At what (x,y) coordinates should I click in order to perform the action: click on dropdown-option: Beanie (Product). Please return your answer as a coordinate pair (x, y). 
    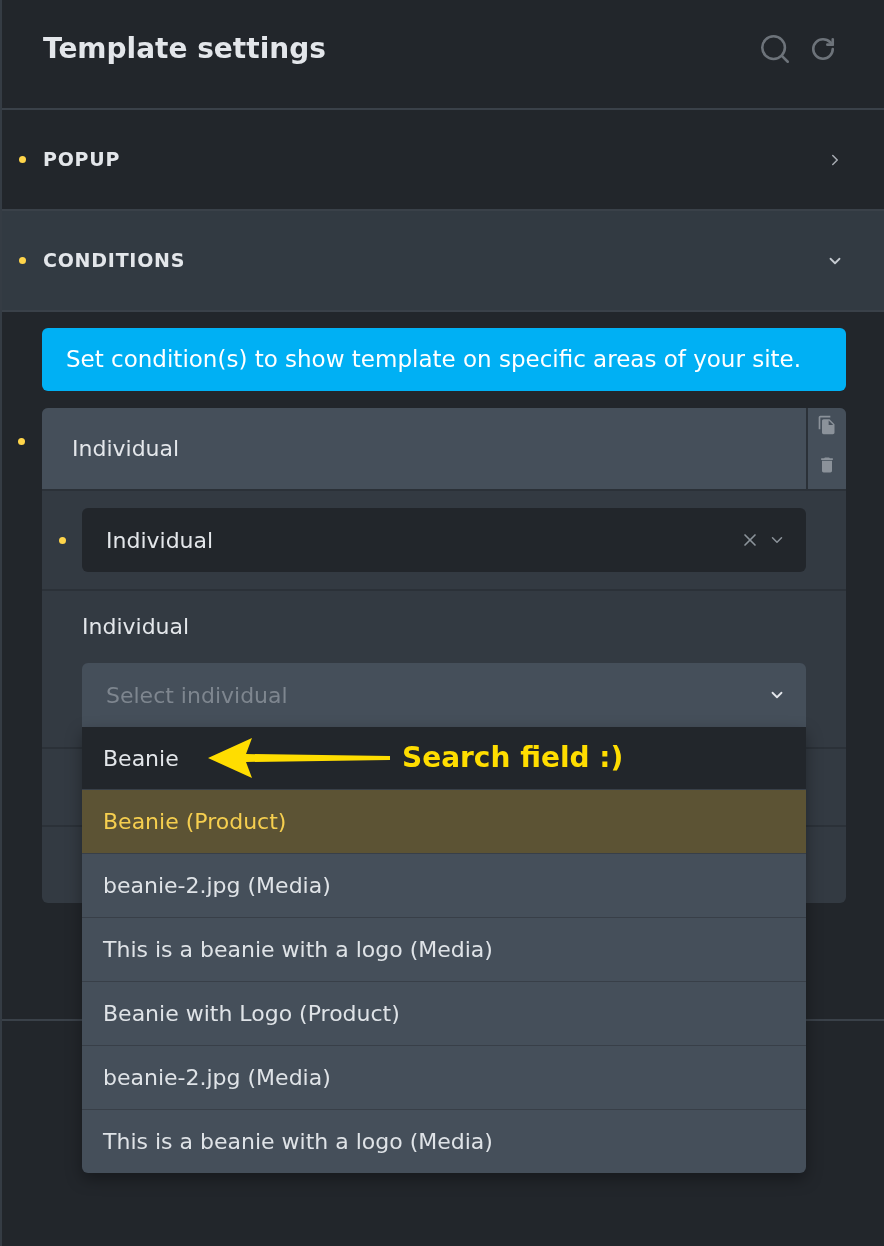
    Looking at the image, I should click on (444, 821).